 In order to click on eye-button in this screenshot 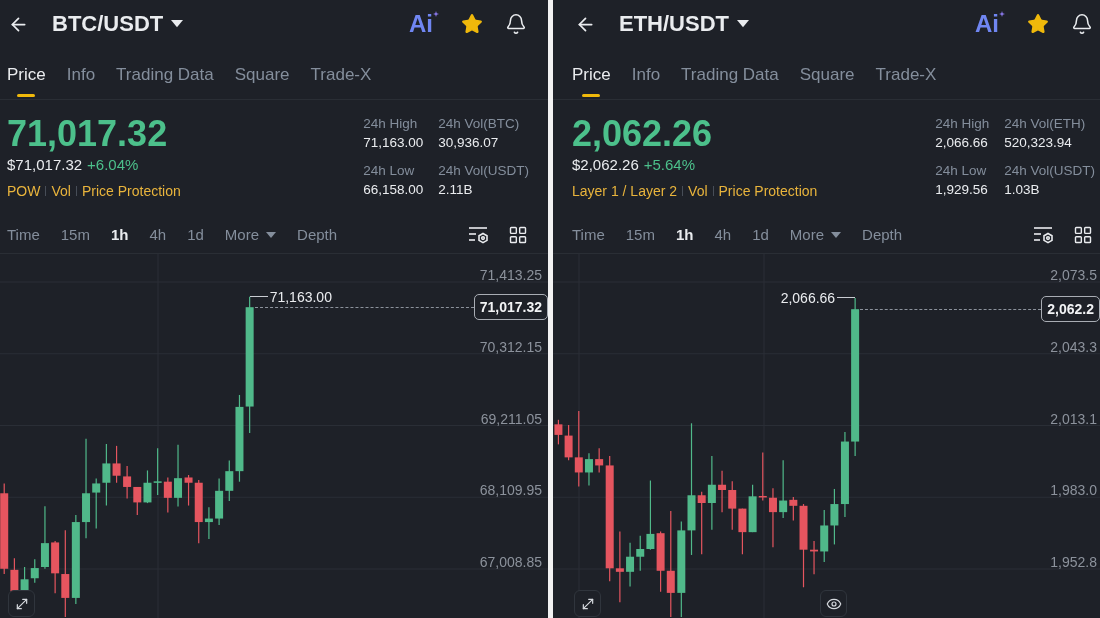, I will do `click(833, 603)`.